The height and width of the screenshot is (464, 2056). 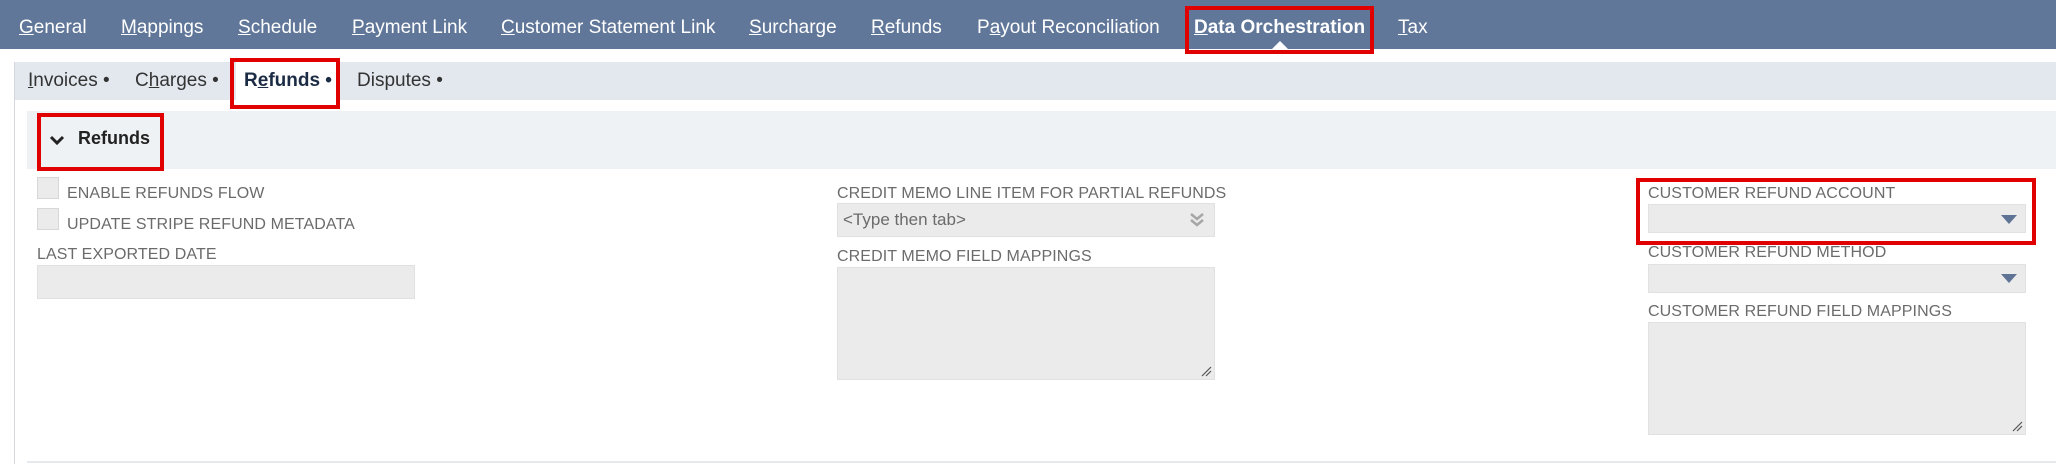 I want to click on refunds-section-header, so click(x=1041, y=140).